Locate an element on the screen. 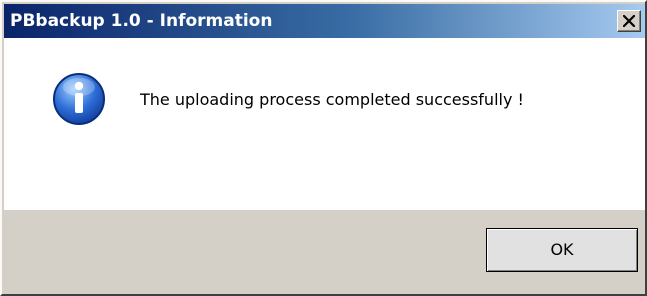 This screenshot has width=647, height=296. ok-button: OK is located at coordinates (562, 250).